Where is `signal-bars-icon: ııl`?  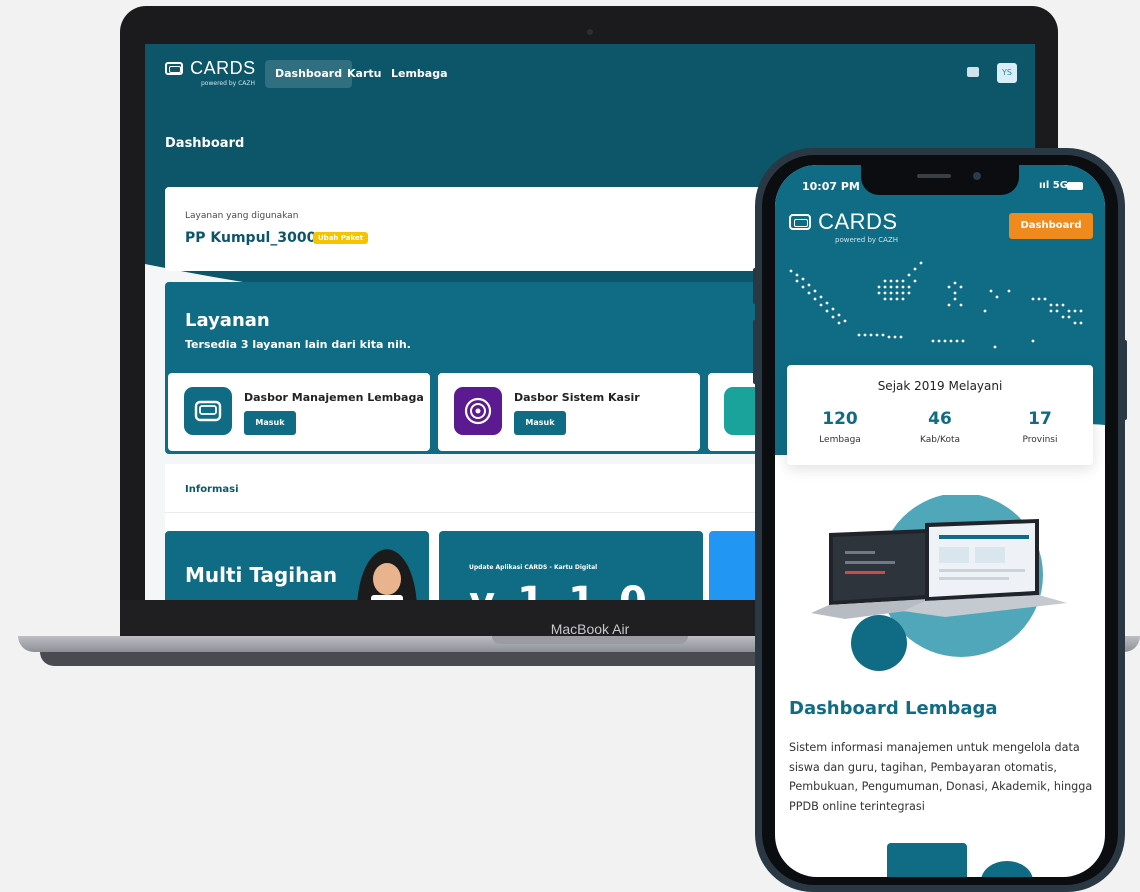
signal-bars-icon: ııl is located at coordinates (1046, 185).